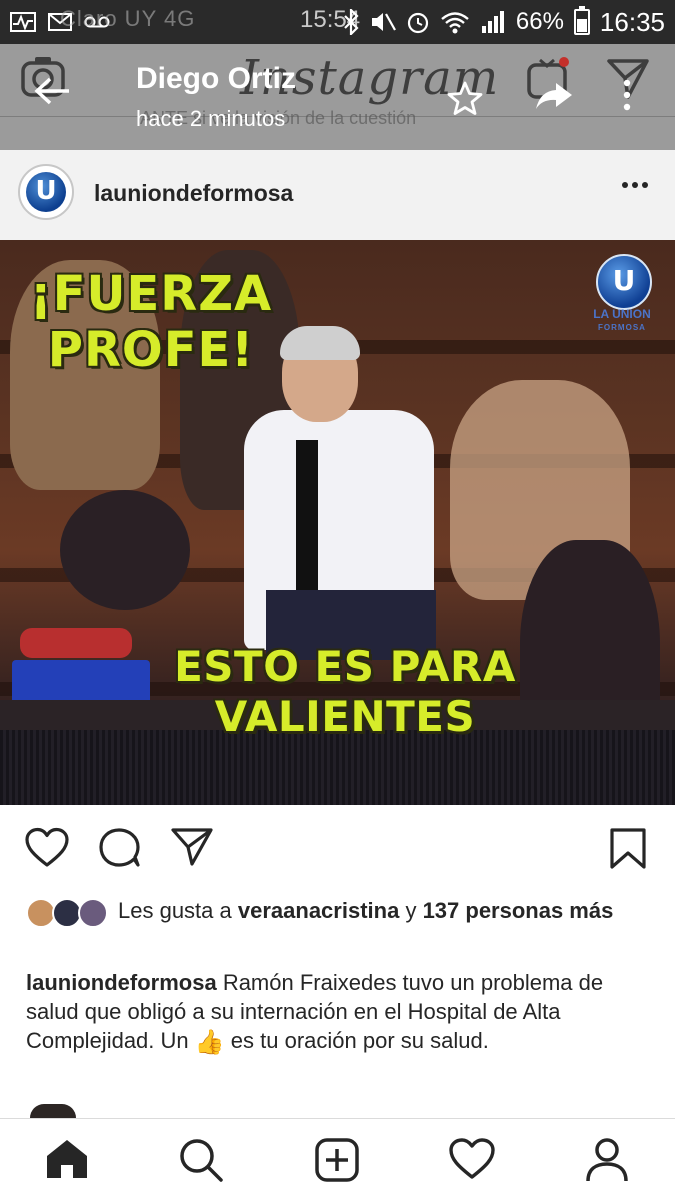  What do you see at coordinates (635, 185) in the screenshot?
I see `more-horizontal-icon` at bounding box center [635, 185].